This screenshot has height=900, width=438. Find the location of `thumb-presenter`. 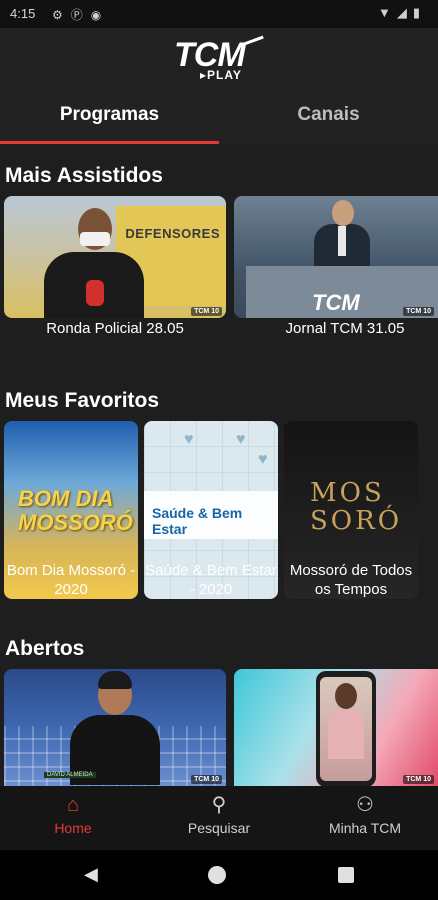

thumb-presenter is located at coordinates (115, 728).